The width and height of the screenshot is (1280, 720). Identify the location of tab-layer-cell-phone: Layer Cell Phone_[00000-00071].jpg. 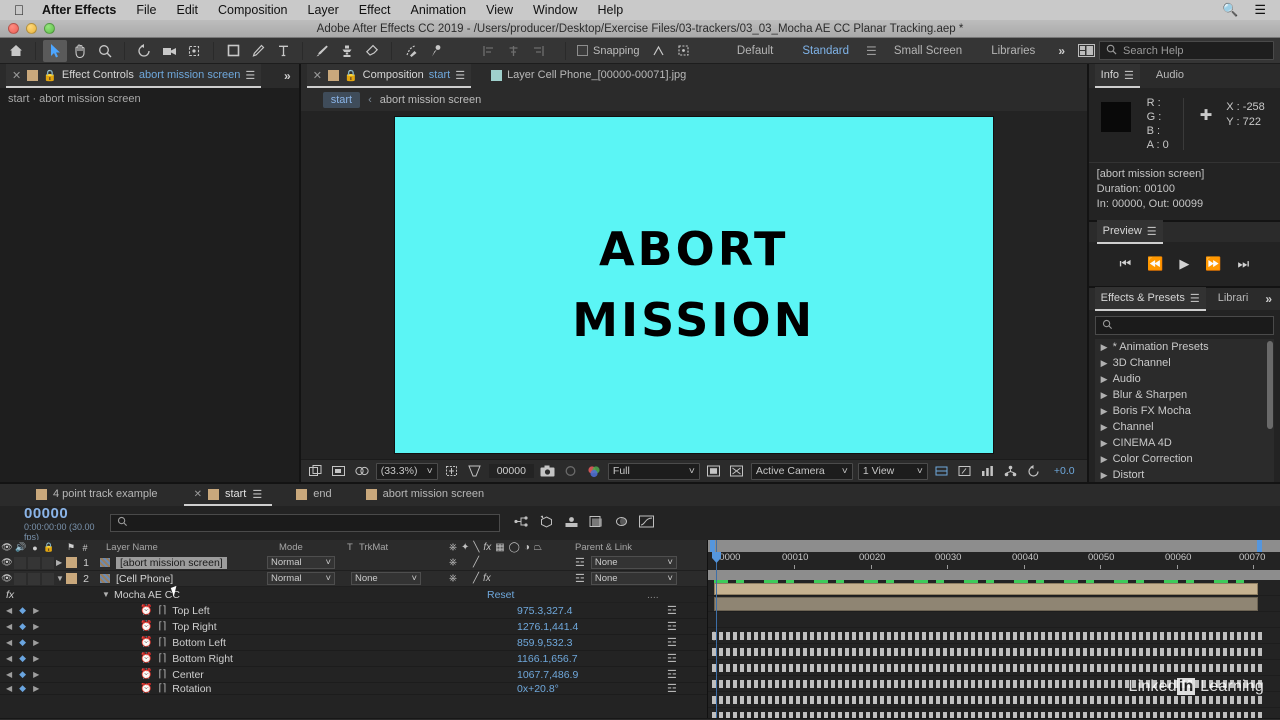
(588, 76).